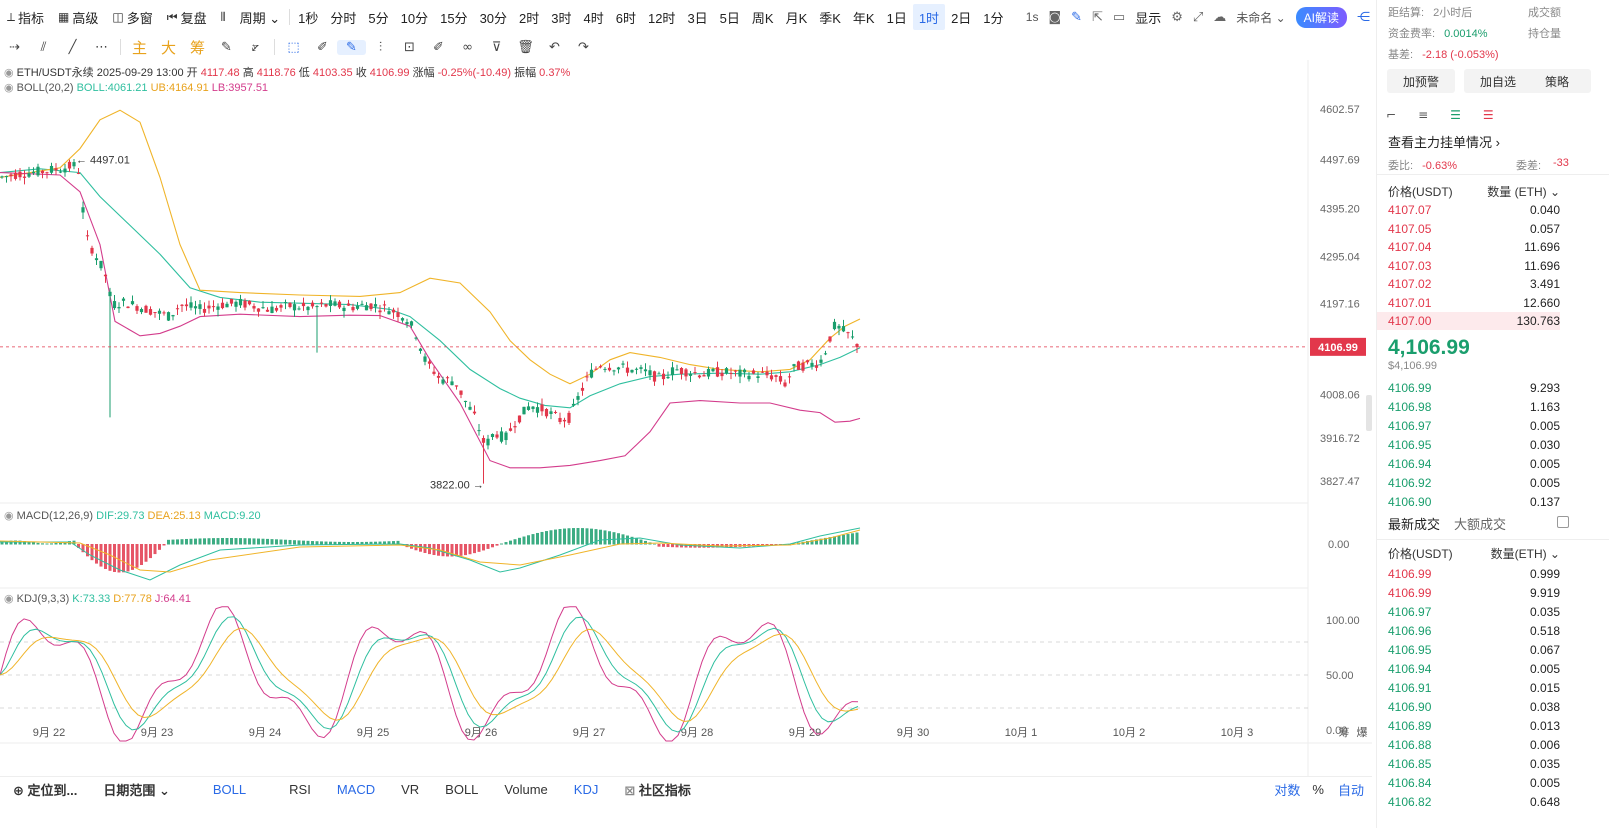  What do you see at coordinates (1474, 464) in the screenshot?
I see `bid-row: 4106.94 0.005` at bounding box center [1474, 464].